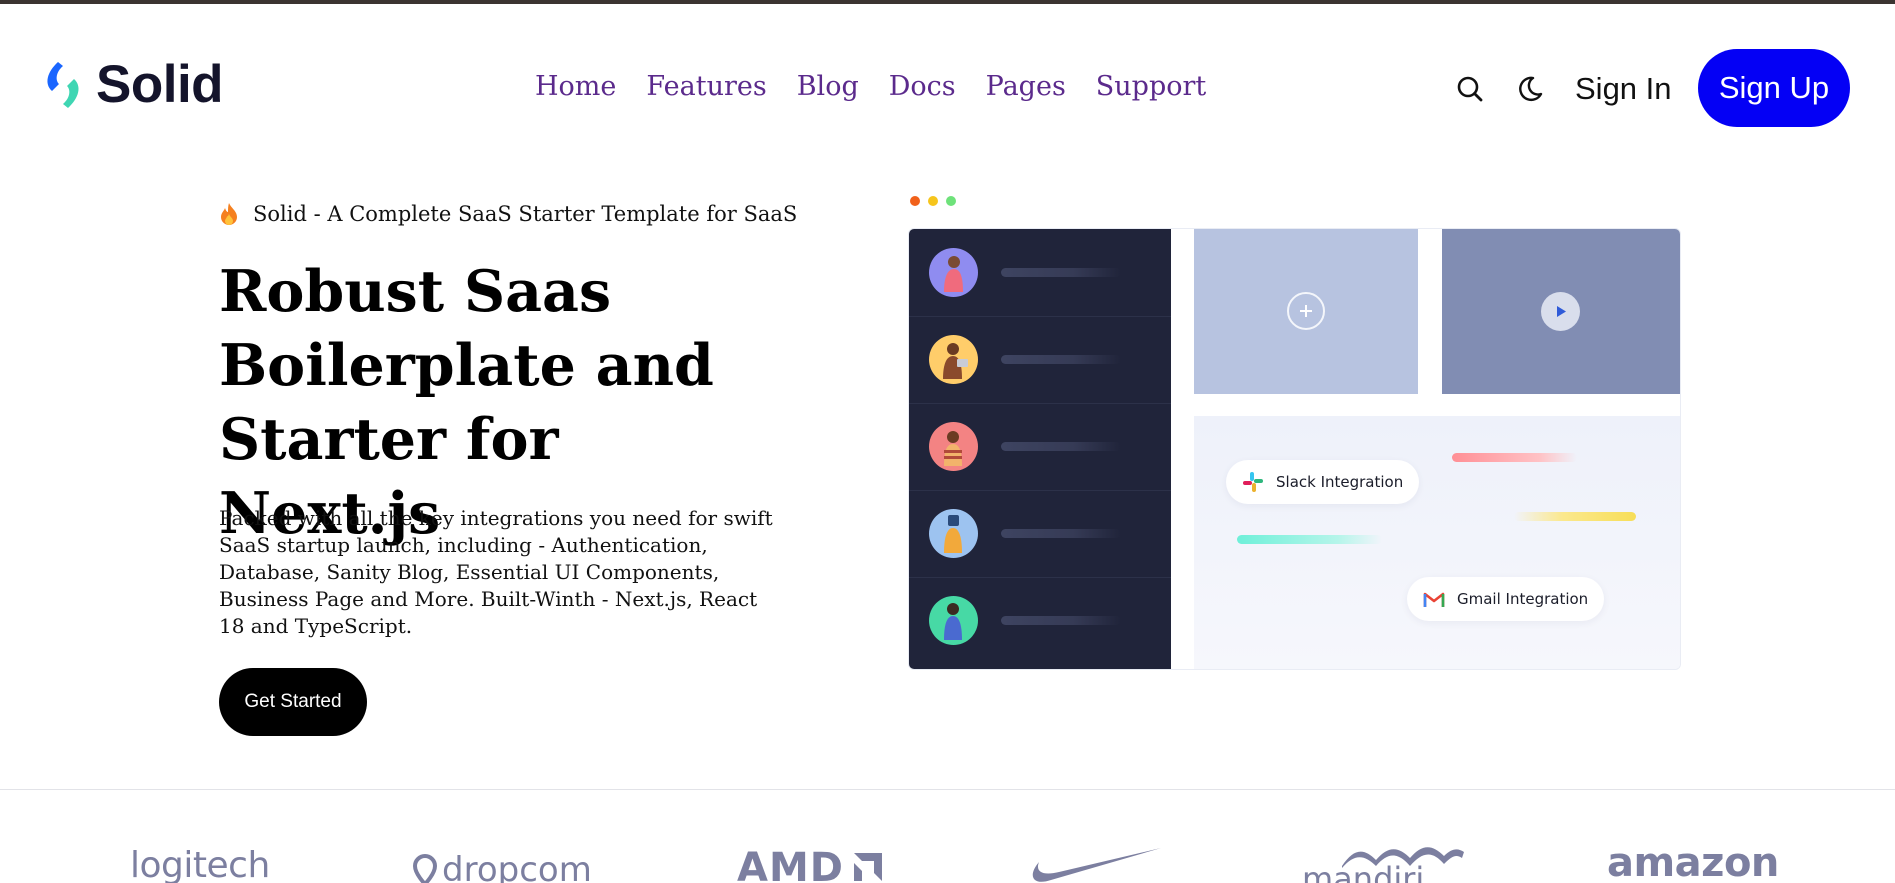 The width and height of the screenshot is (1895, 883). I want to click on brand-logo: Solid, so click(133, 84).